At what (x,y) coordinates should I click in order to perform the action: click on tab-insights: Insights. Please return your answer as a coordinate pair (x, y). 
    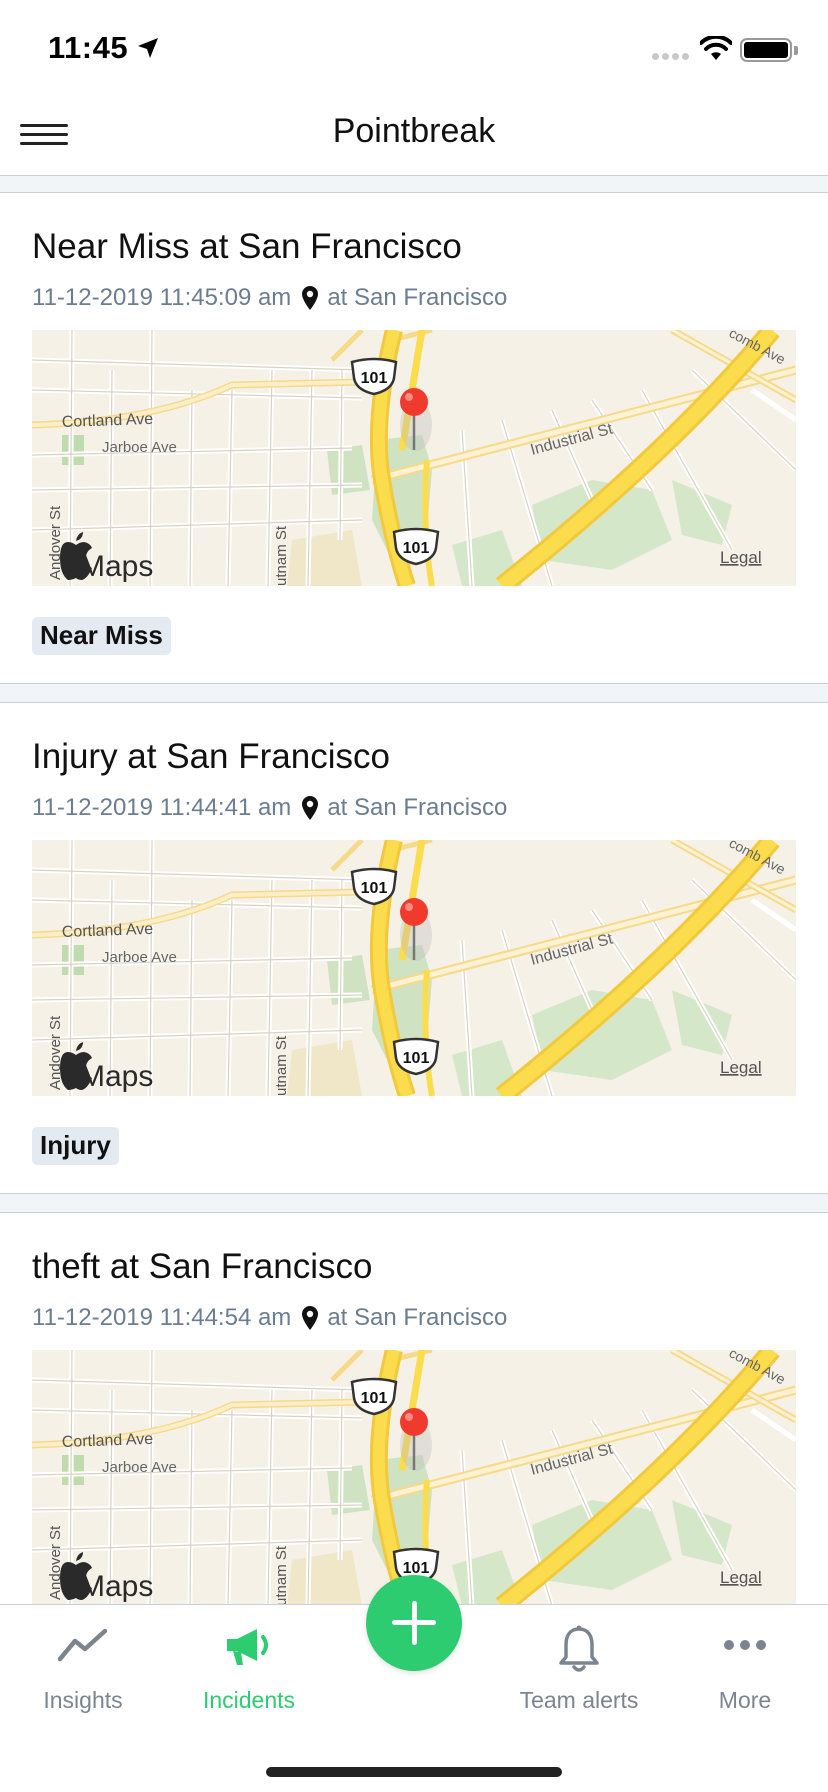
    Looking at the image, I should click on (83, 1665).